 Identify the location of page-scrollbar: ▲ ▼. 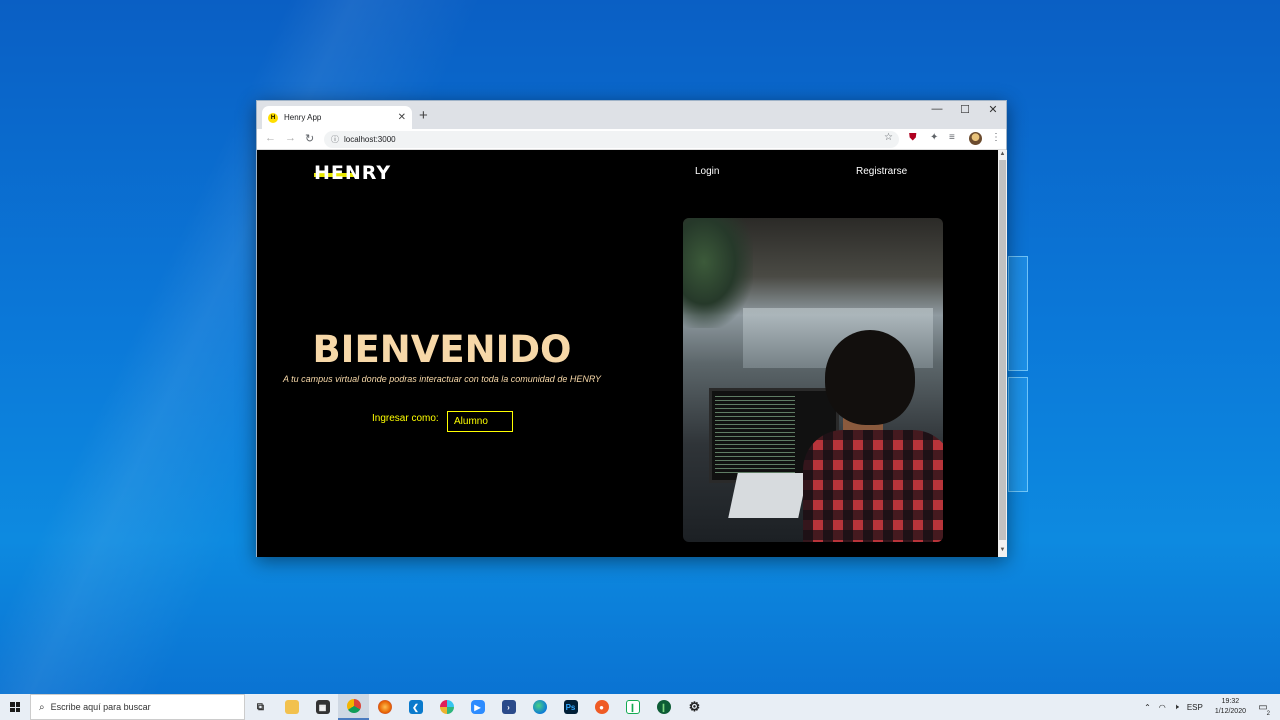
(1002, 353).